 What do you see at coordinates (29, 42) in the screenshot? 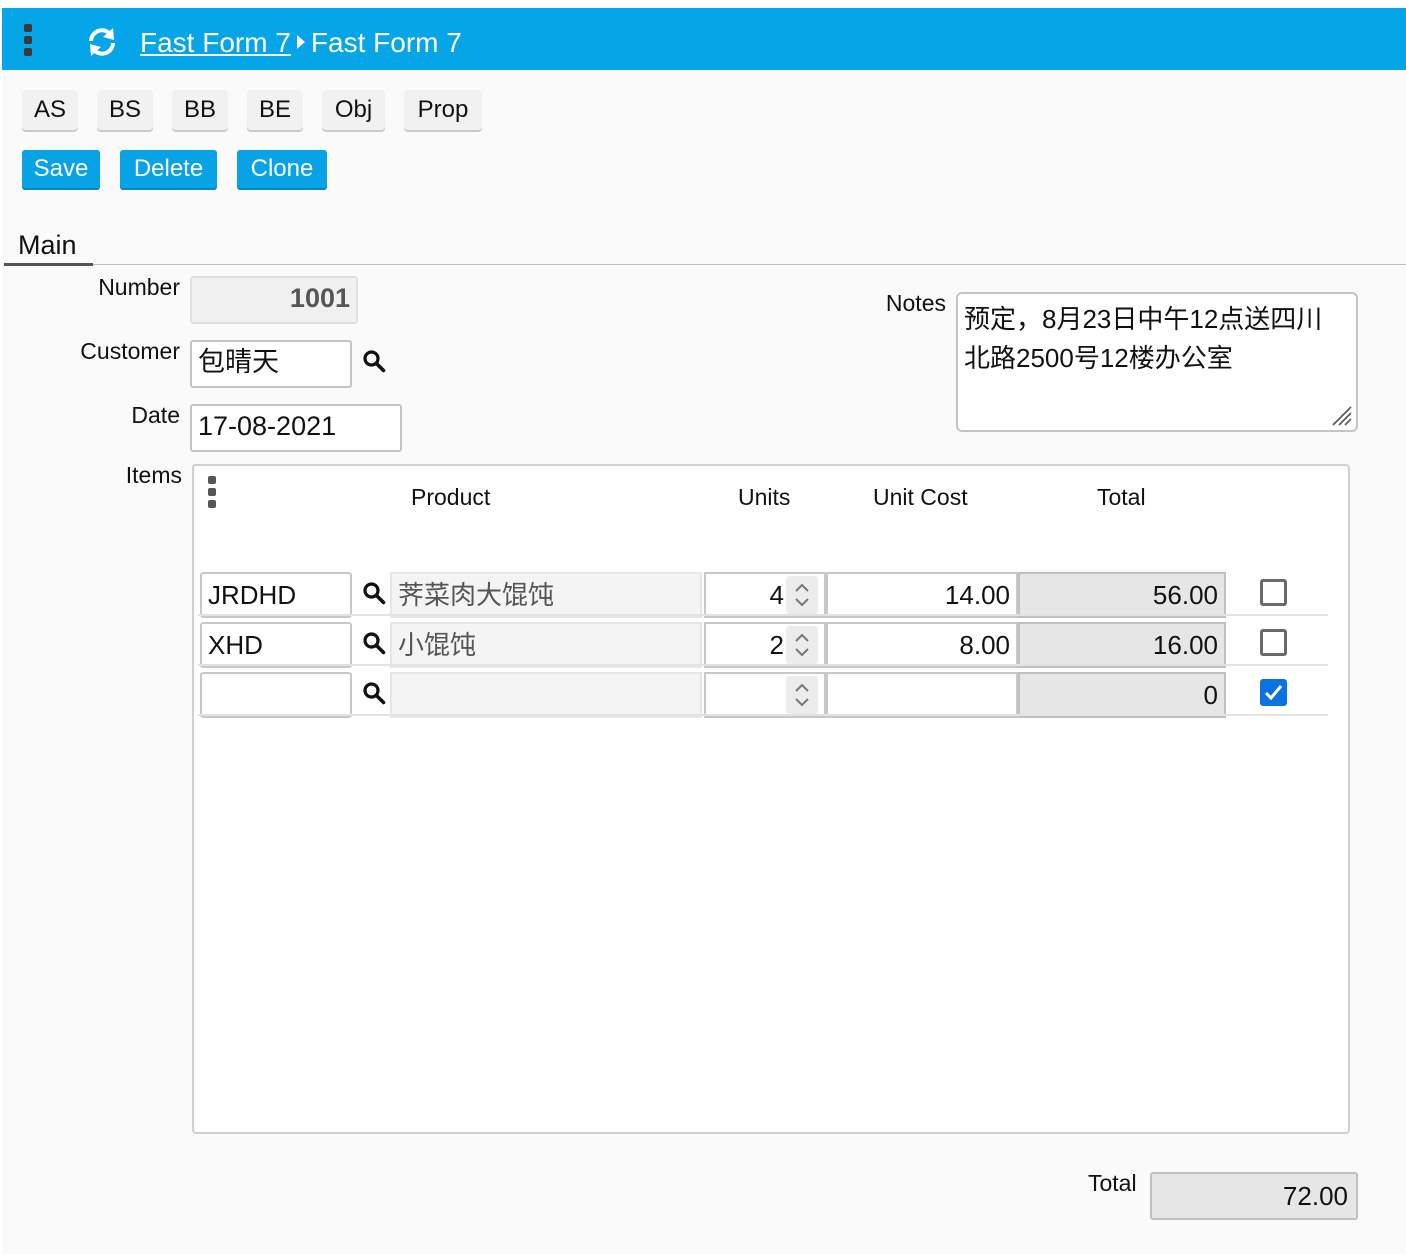
I see `kebab-menu-icon` at bounding box center [29, 42].